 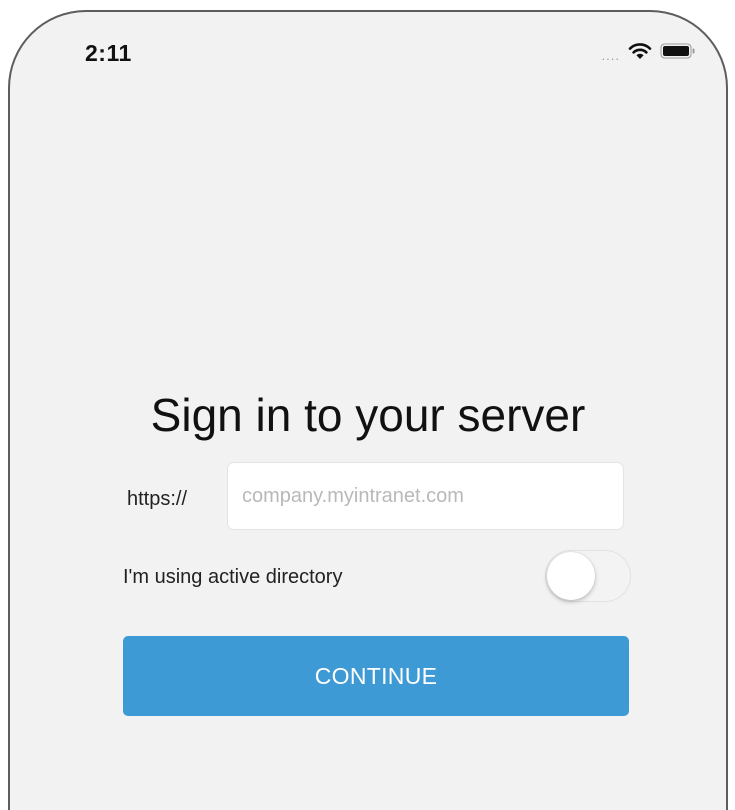 What do you see at coordinates (678, 53) in the screenshot?
I see `battery-icon` at bounding box center [678, 53].